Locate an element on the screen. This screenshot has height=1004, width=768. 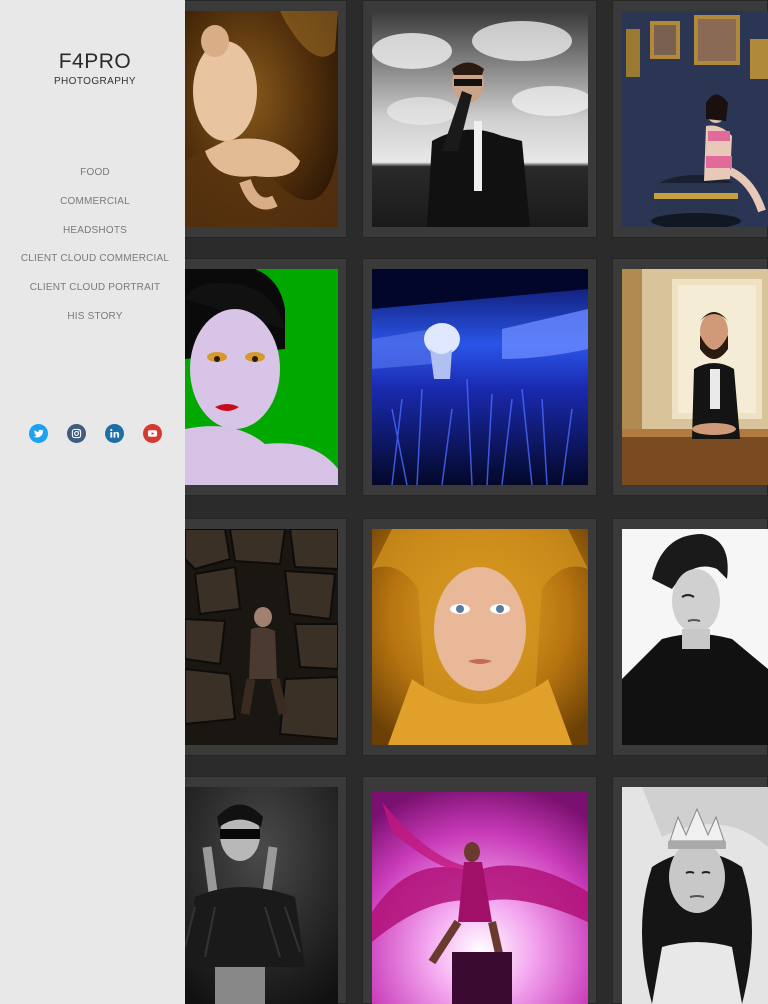
photo-woman-blindfold-feathers is located at coordinates (261, 895).